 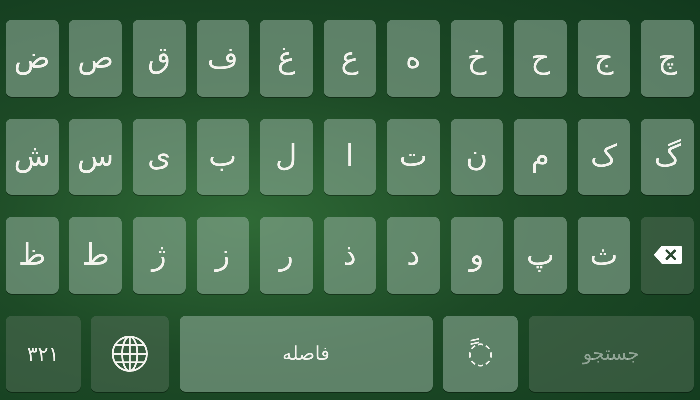 I want to click on letter-key: ث, so click(x=604, y=255).